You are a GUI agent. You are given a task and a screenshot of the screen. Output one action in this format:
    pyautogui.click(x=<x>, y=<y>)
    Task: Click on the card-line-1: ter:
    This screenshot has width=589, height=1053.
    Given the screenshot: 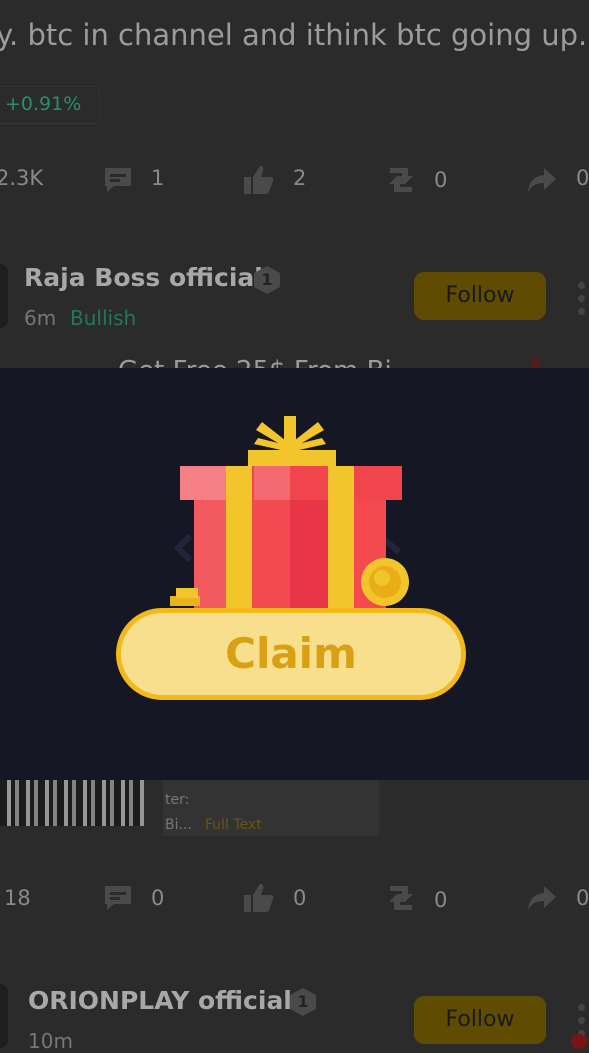 What is the action you would take?
    pyautogui.click(x=177, y=800)
    